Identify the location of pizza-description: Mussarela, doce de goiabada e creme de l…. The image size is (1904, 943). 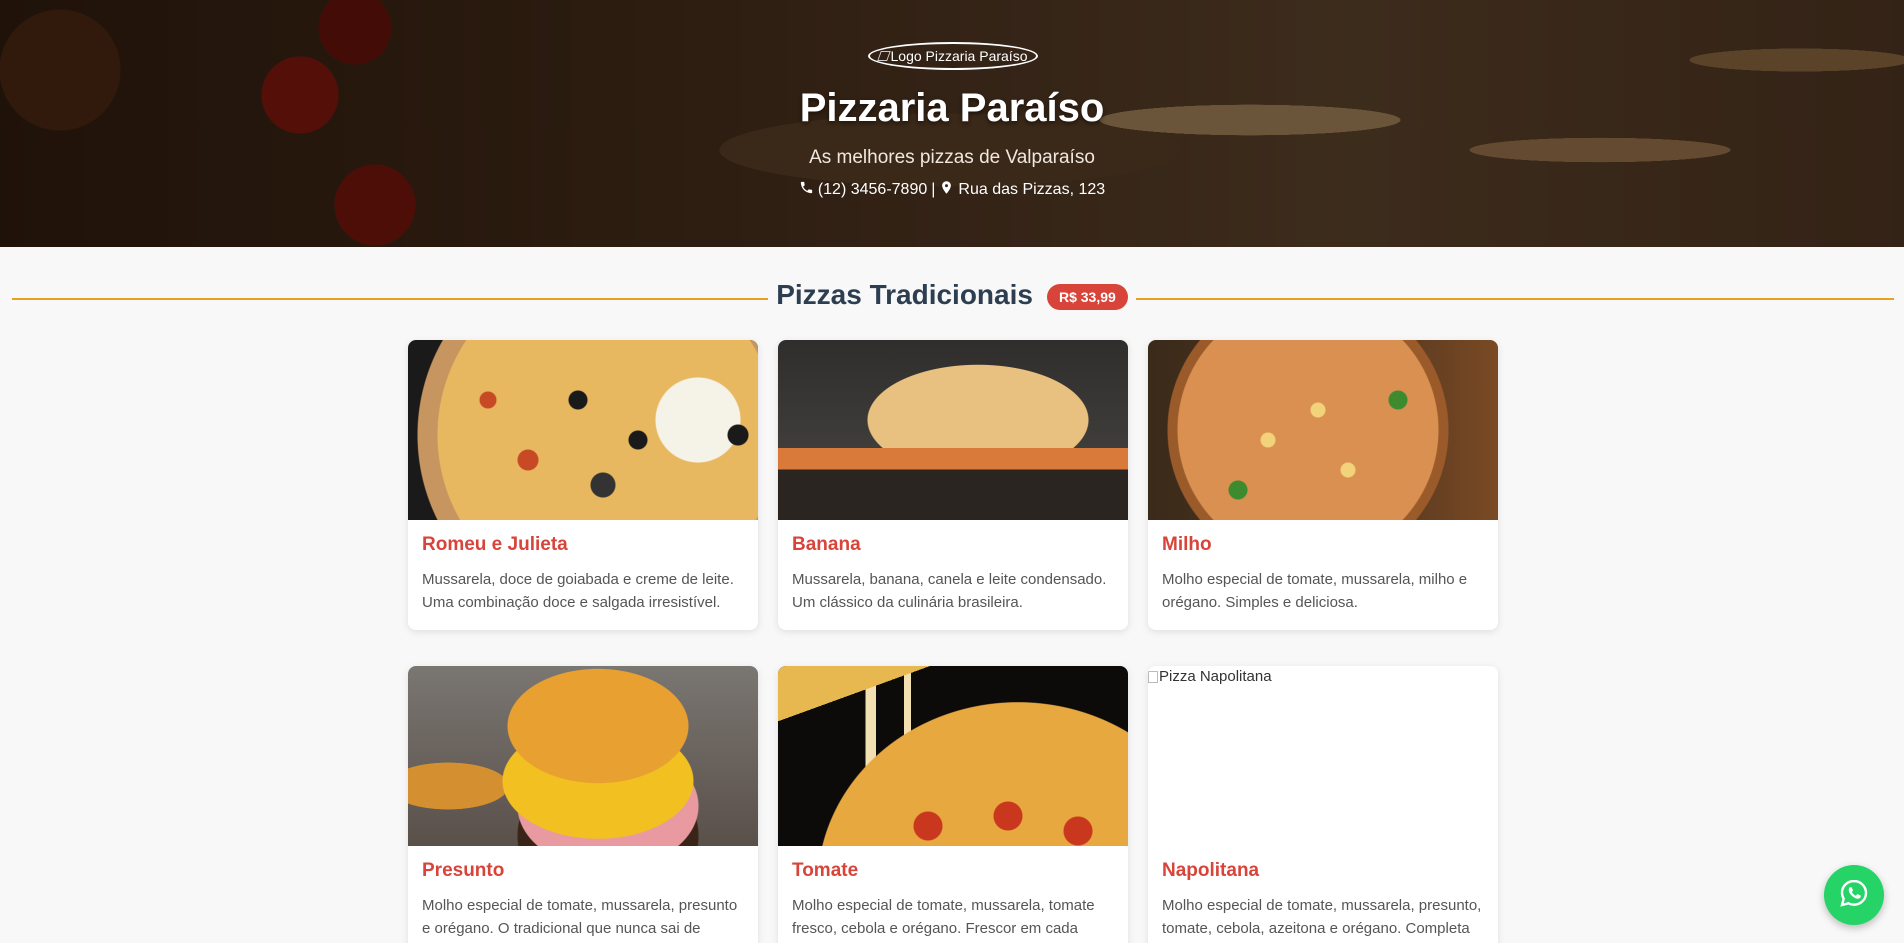
(578, 591).